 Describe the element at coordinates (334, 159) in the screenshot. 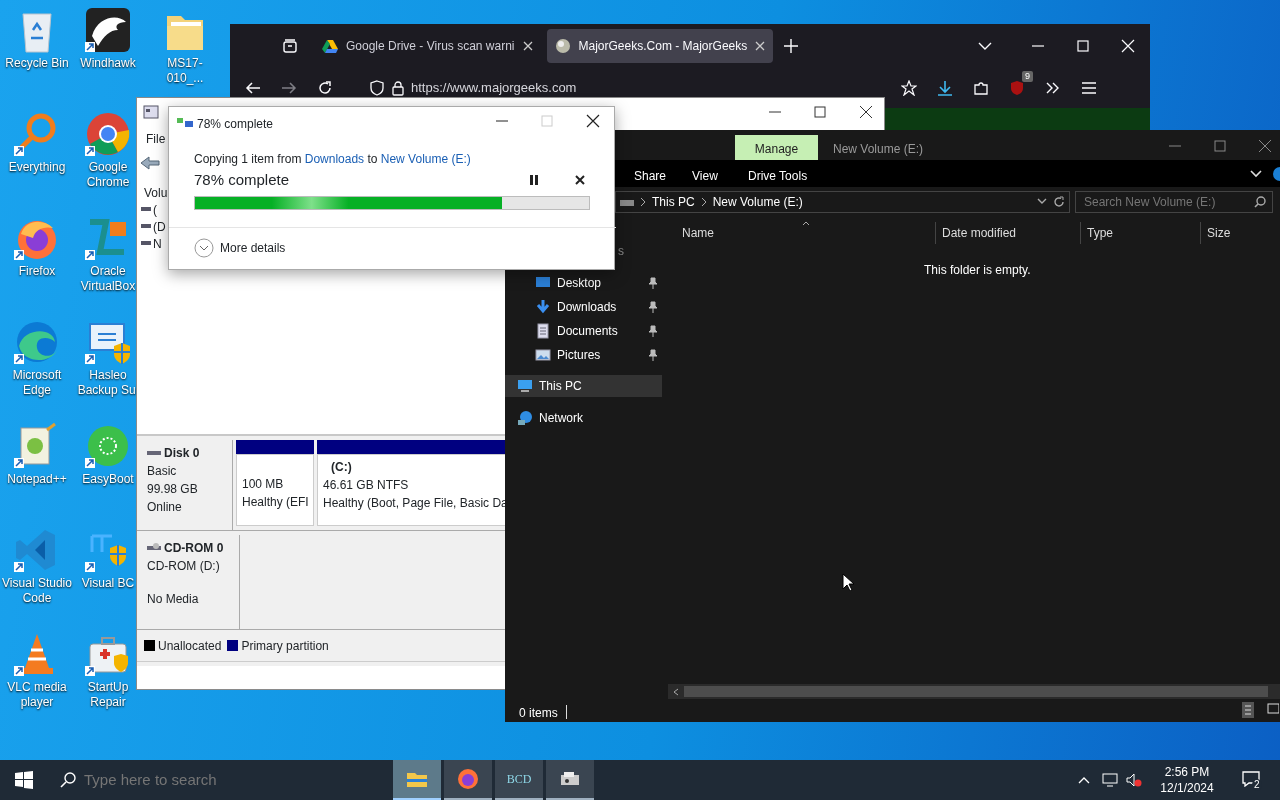

I see `folder-link: Downloads` at that location.